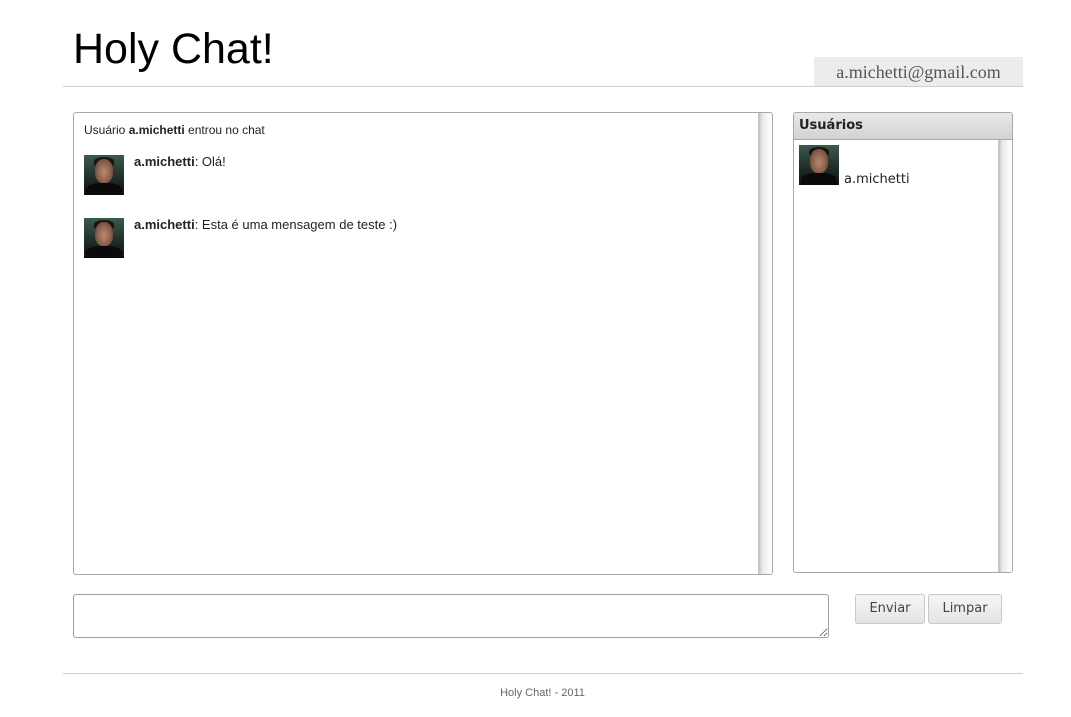 The height and width of the screenshot is (717, 1071). Describe the element at coordinates (173, 49) in the screenshot. I see `app-title: Holy Chat!` at that location.